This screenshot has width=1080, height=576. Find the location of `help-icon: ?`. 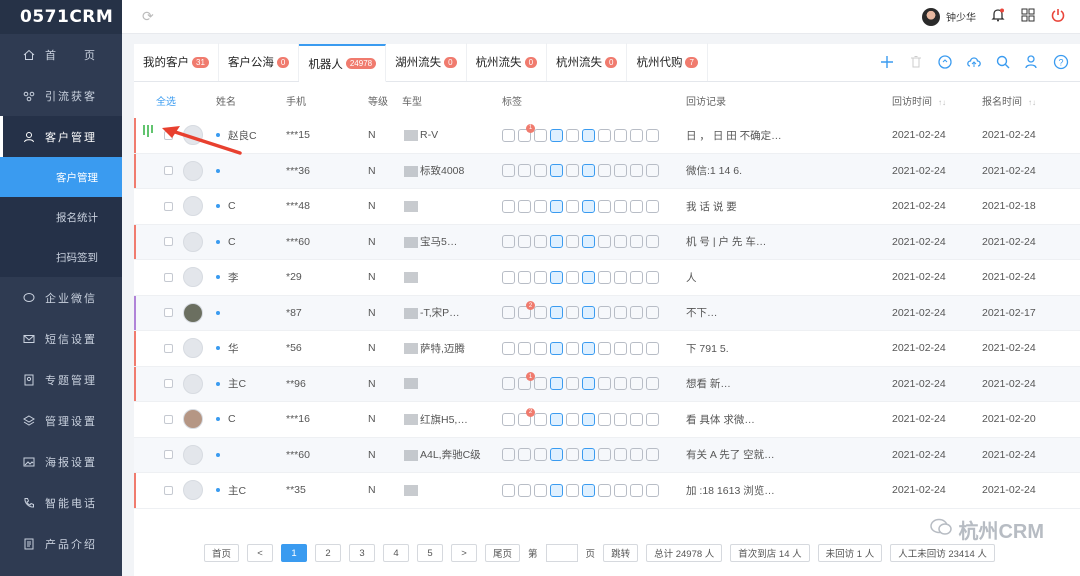

help-icon: ? is located at coordinates (1061, 62).